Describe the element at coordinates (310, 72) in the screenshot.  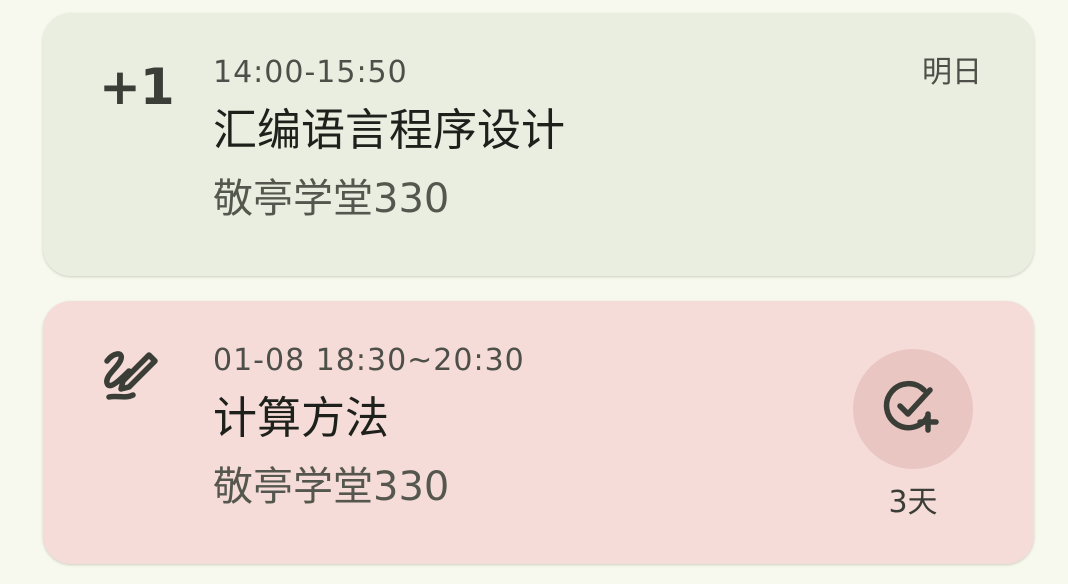
I see `class-time: 14:00-15:50` at that location.